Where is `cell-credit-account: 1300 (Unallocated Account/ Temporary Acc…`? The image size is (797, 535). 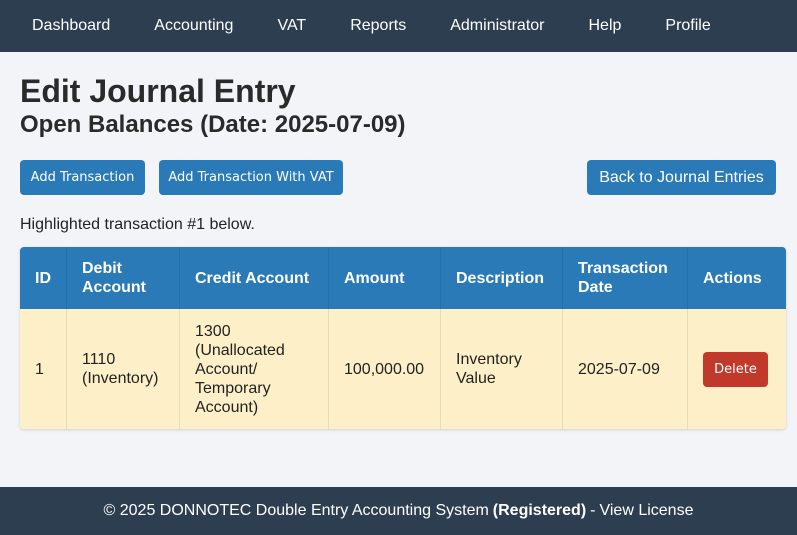
cell-credit-account: 1300 (Unallocated Account/ Temporary Acc… is located at coordinates (254, 369).